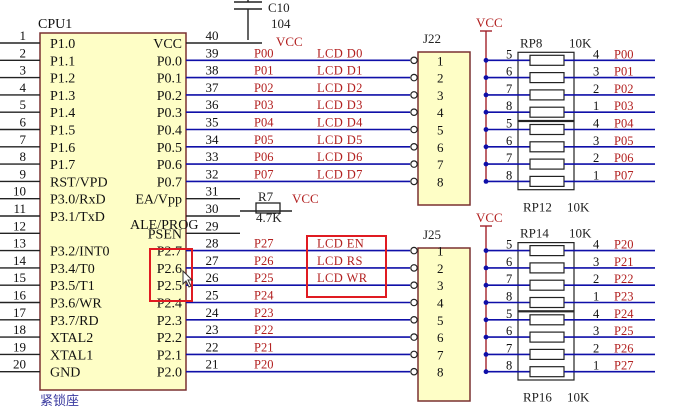 The width and height of the screenshot is (679, 407). I want to click on rn-pin-right: 2, so click(596, 348).